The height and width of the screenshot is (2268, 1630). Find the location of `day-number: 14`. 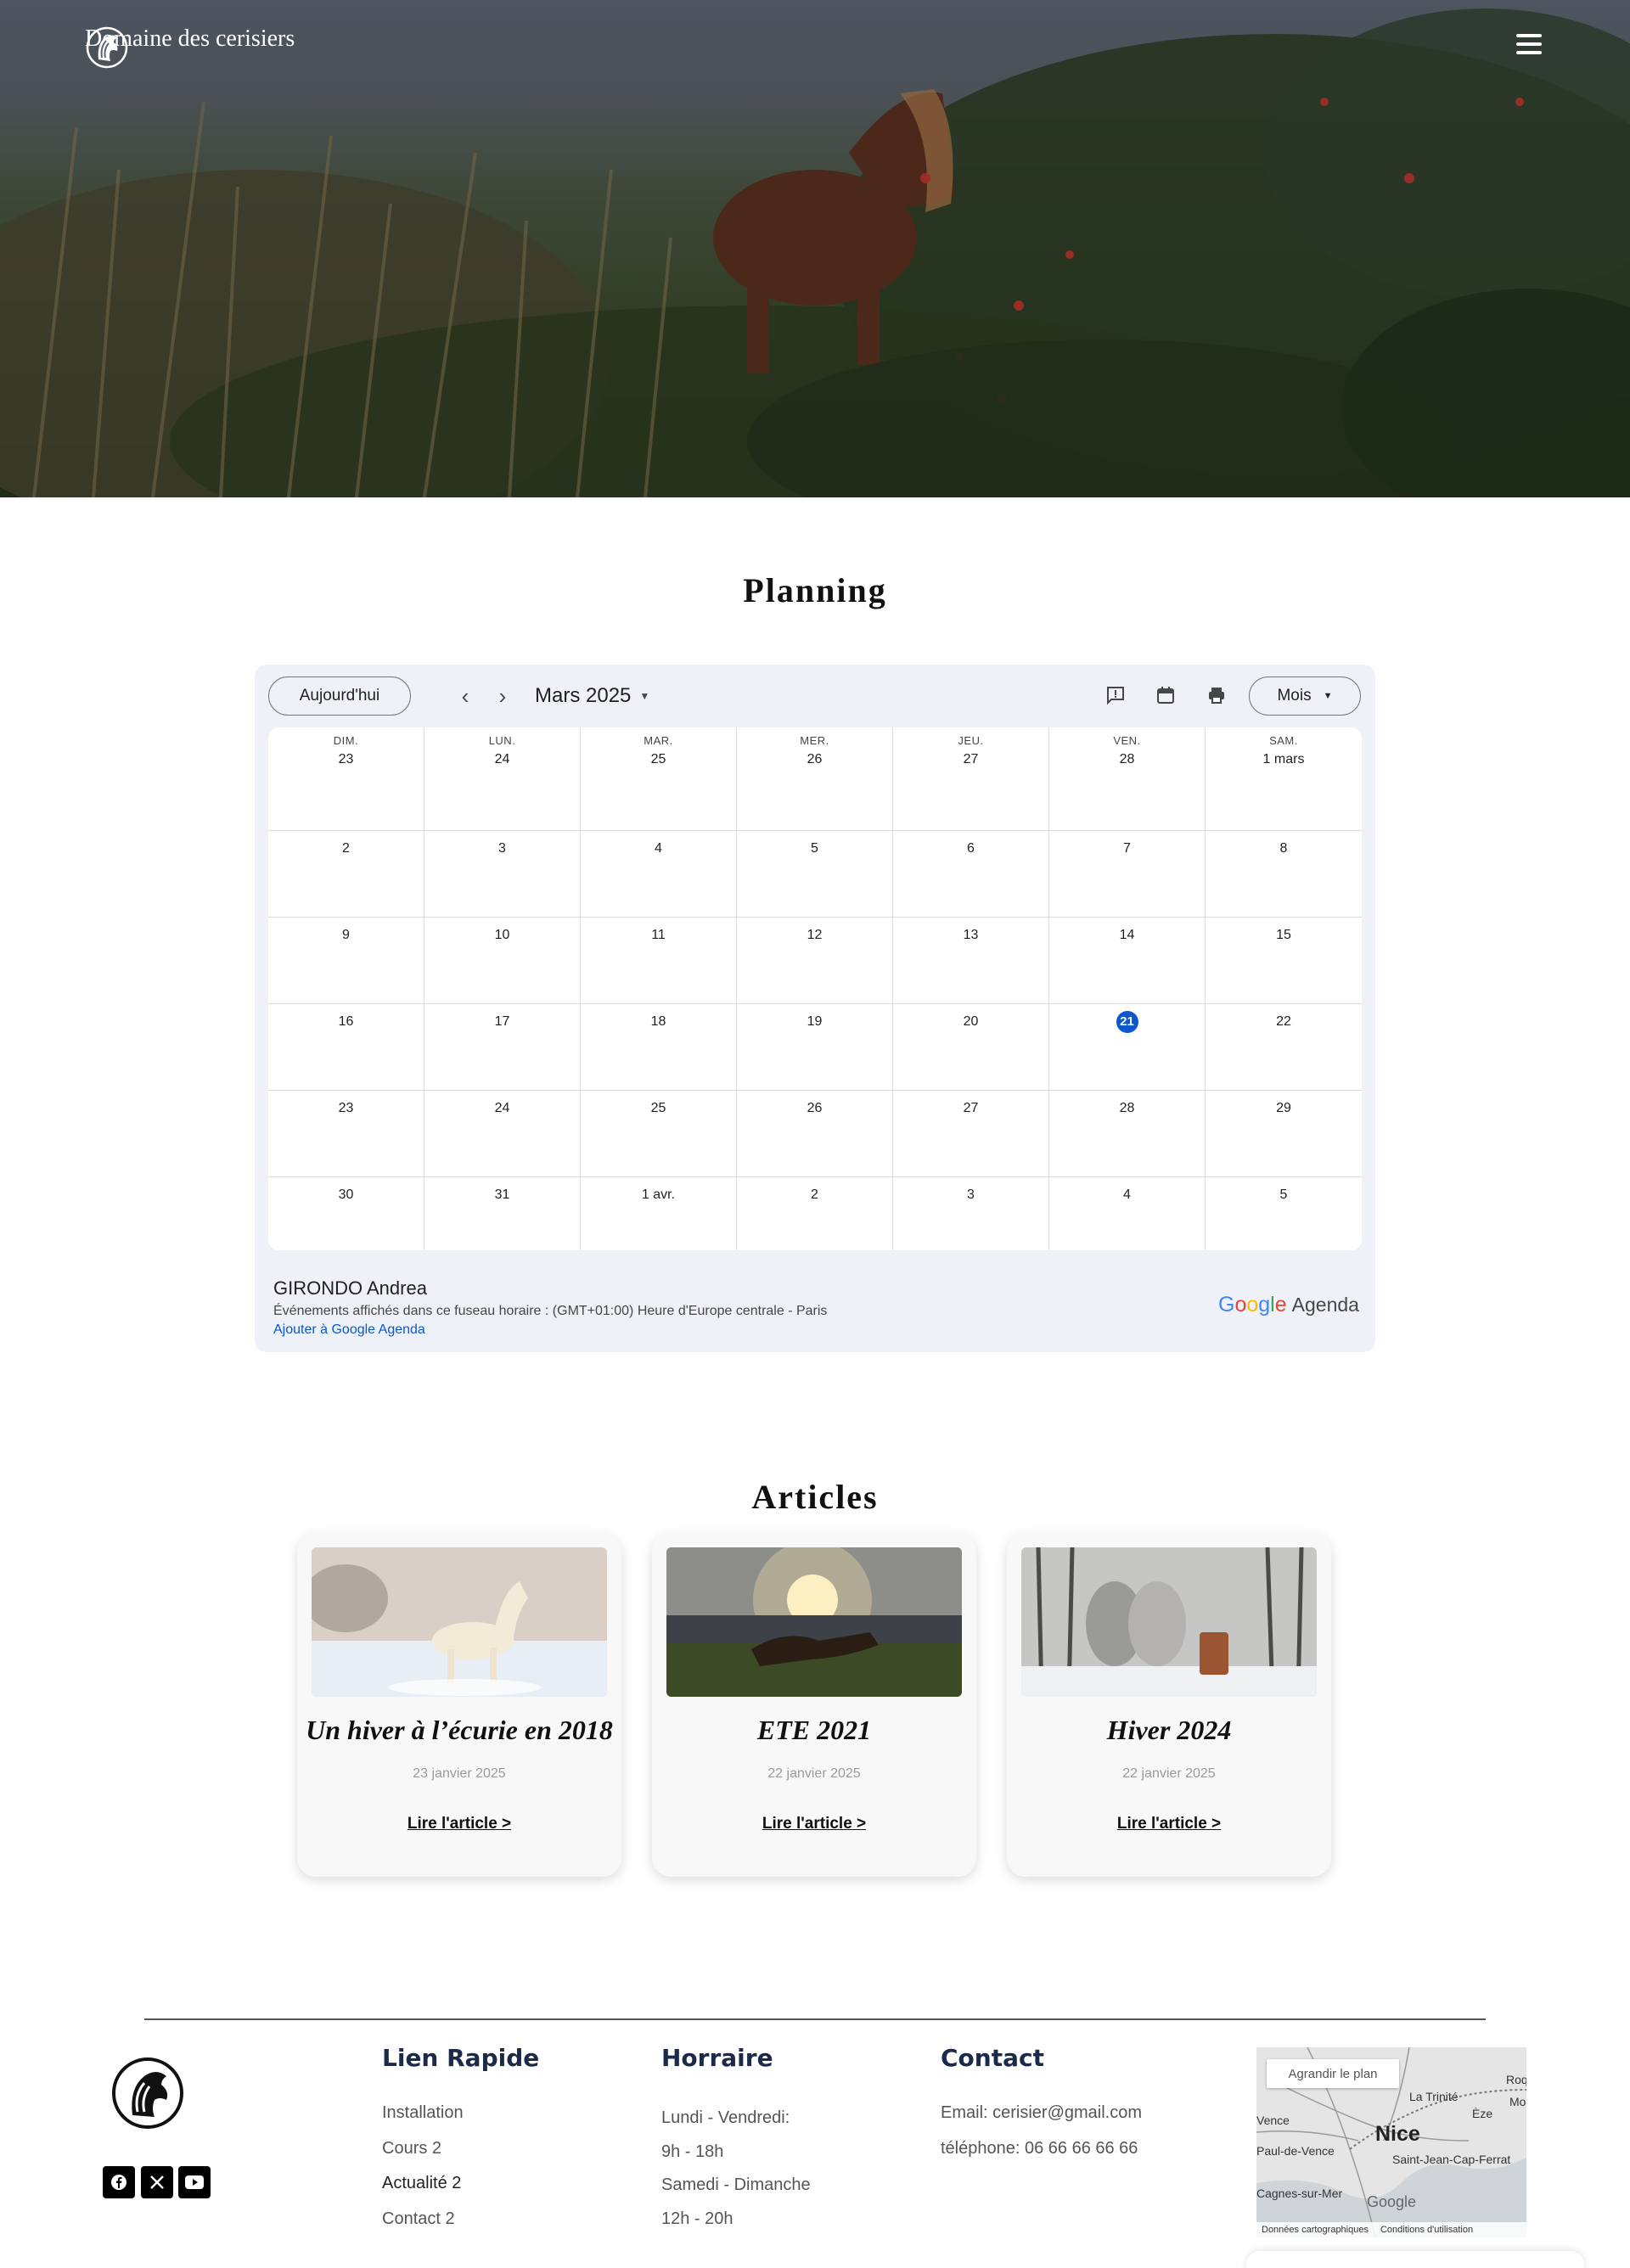

day-number: 14 is located at coordinates (1127, 935).